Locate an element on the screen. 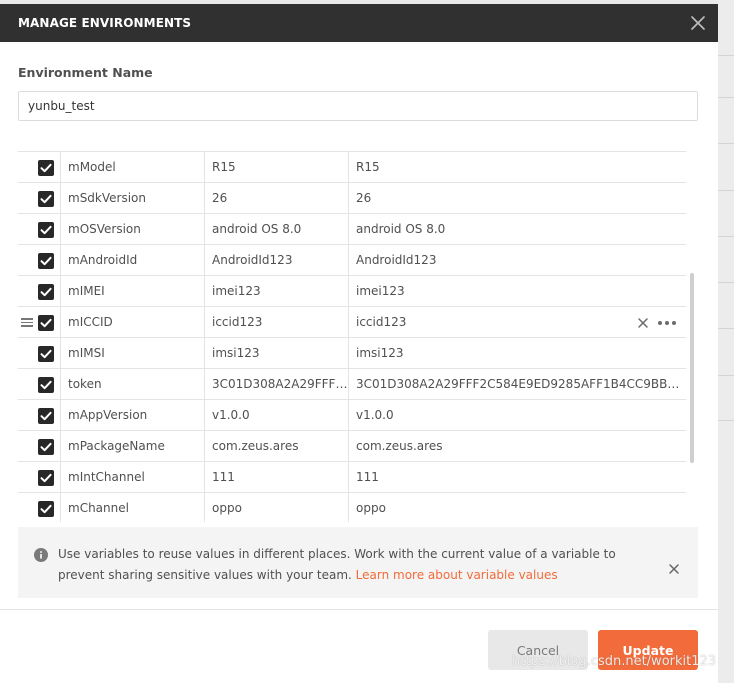 This screenshot has width=734, height=683. variable-row: mModel R15 R15 is located at coordinates (352, 167).